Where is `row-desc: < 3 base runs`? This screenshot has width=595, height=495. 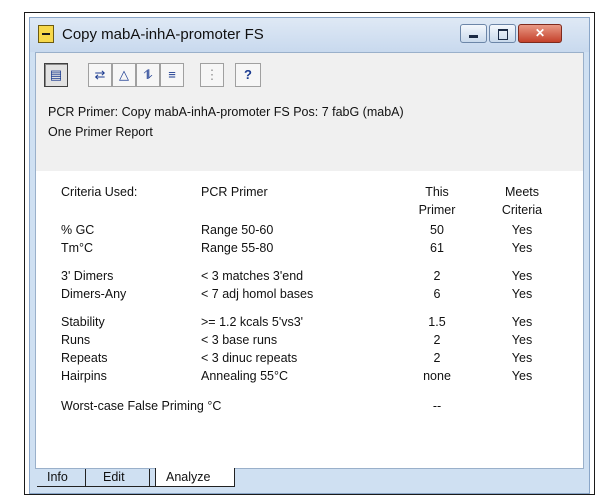 row-desc: < 3 base runs is located at coordinates (239, 340).